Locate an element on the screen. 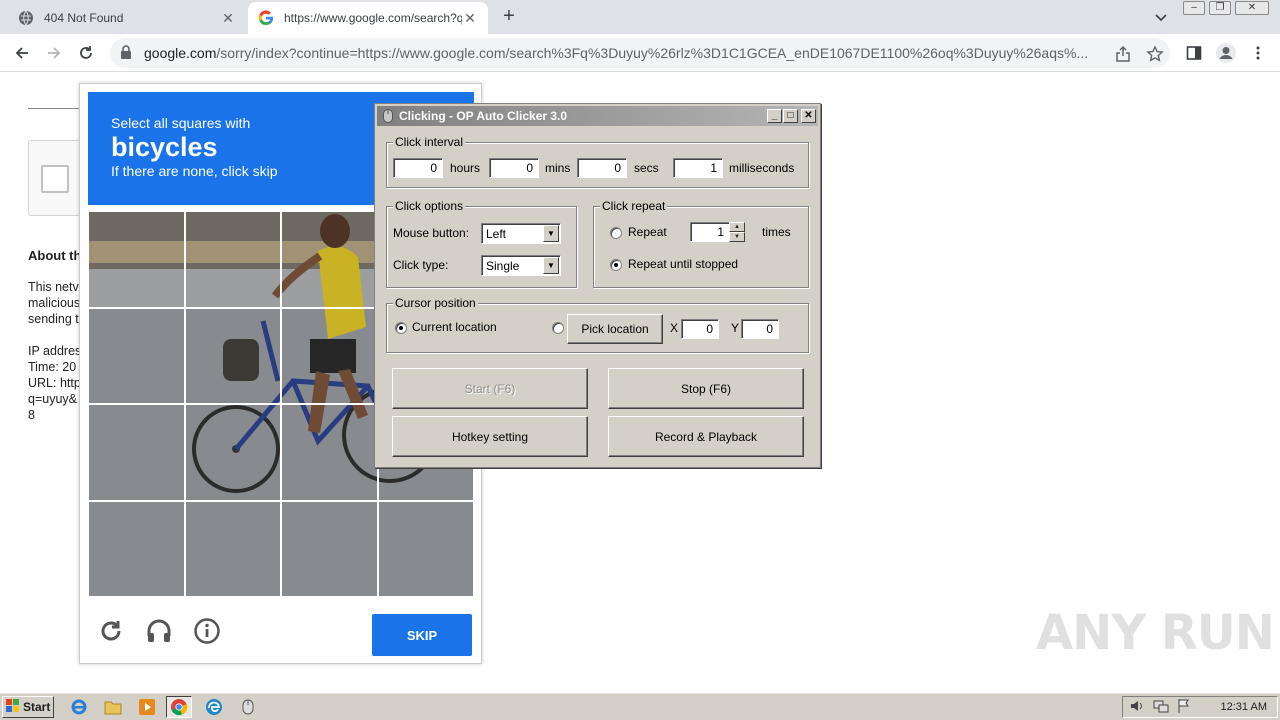  start-button: Start (F6) is located at coordinates (490, 388).